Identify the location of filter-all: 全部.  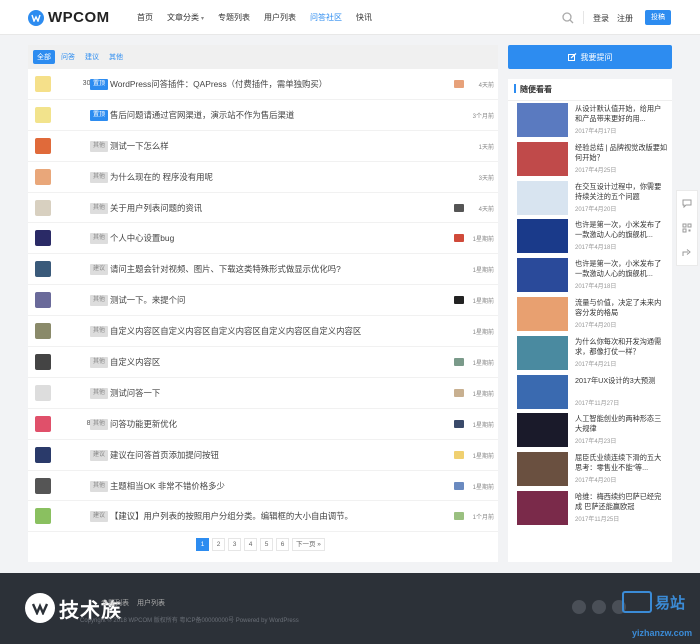
(44, 57).